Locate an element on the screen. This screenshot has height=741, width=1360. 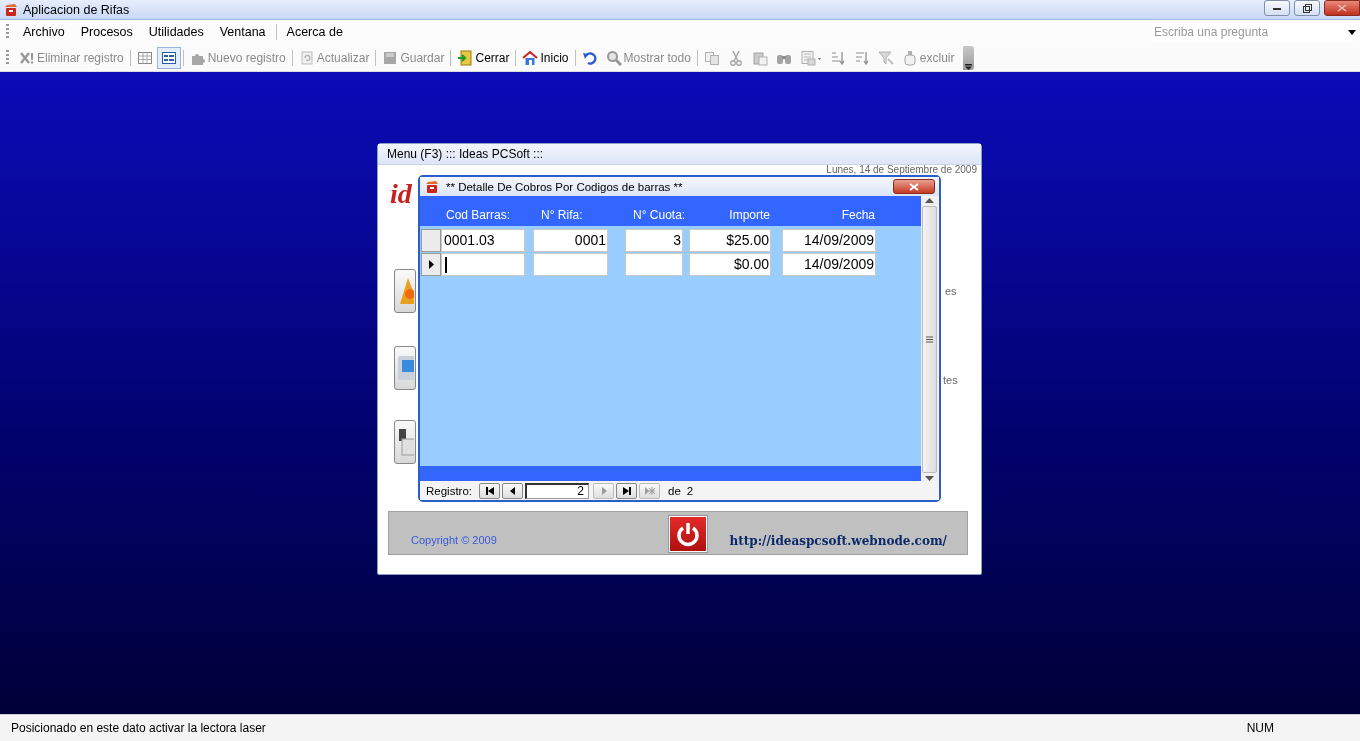
previous-record-button is located at coordinates (513, 490).